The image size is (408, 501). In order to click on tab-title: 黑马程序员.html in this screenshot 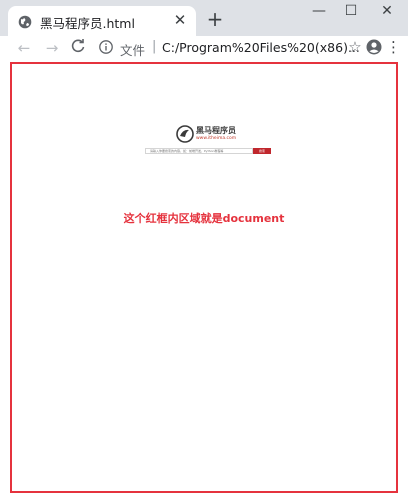, I will do `click(87, 23)`.